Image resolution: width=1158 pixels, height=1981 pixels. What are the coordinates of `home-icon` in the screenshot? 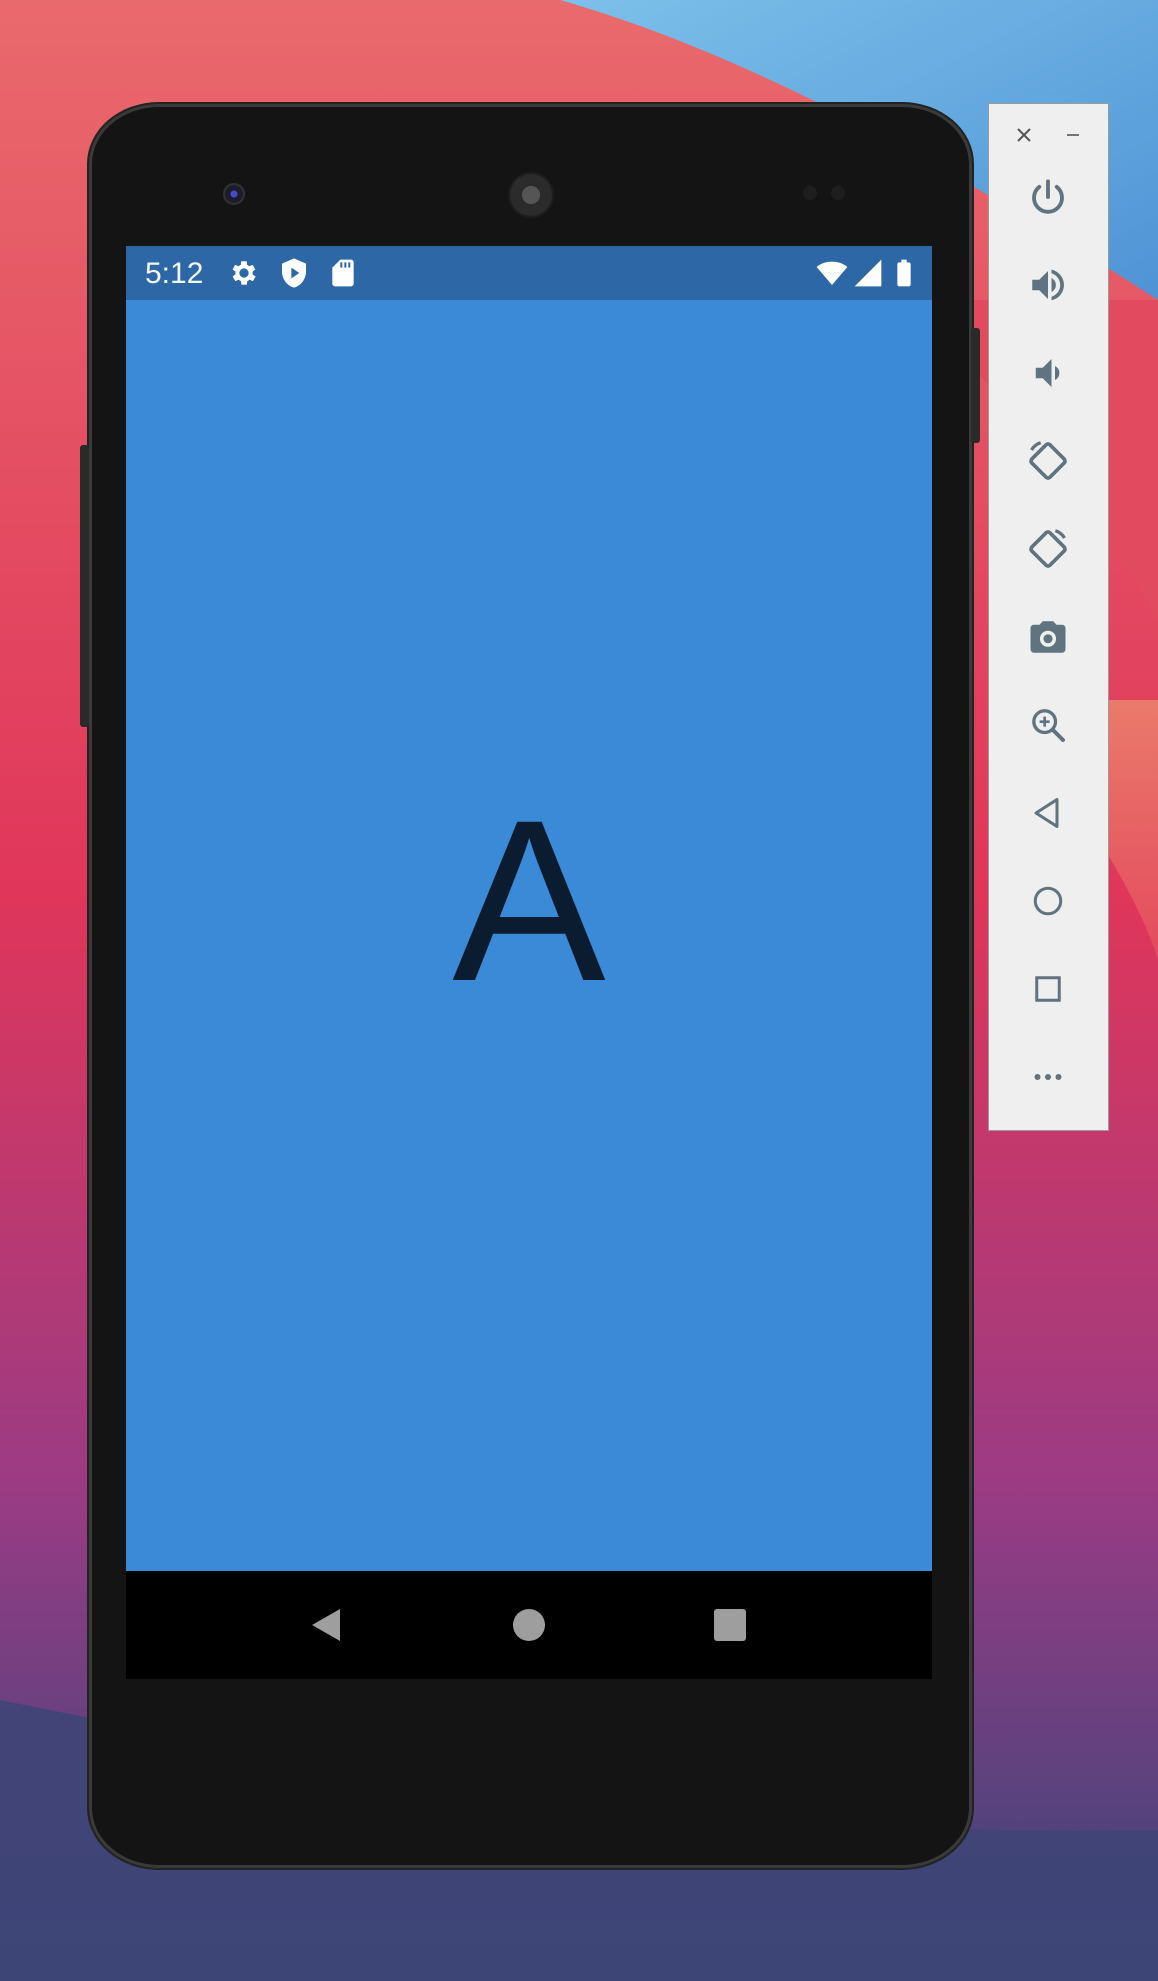 It's located at (1048, 901).